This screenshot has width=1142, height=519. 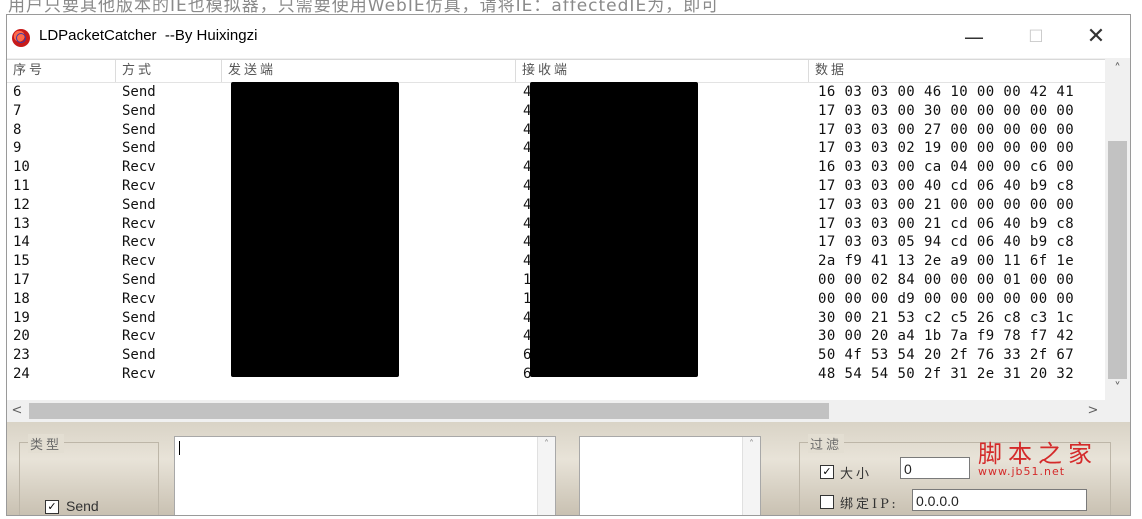 I want to click on scrollbar-corner, so click(x=1117, y=411).